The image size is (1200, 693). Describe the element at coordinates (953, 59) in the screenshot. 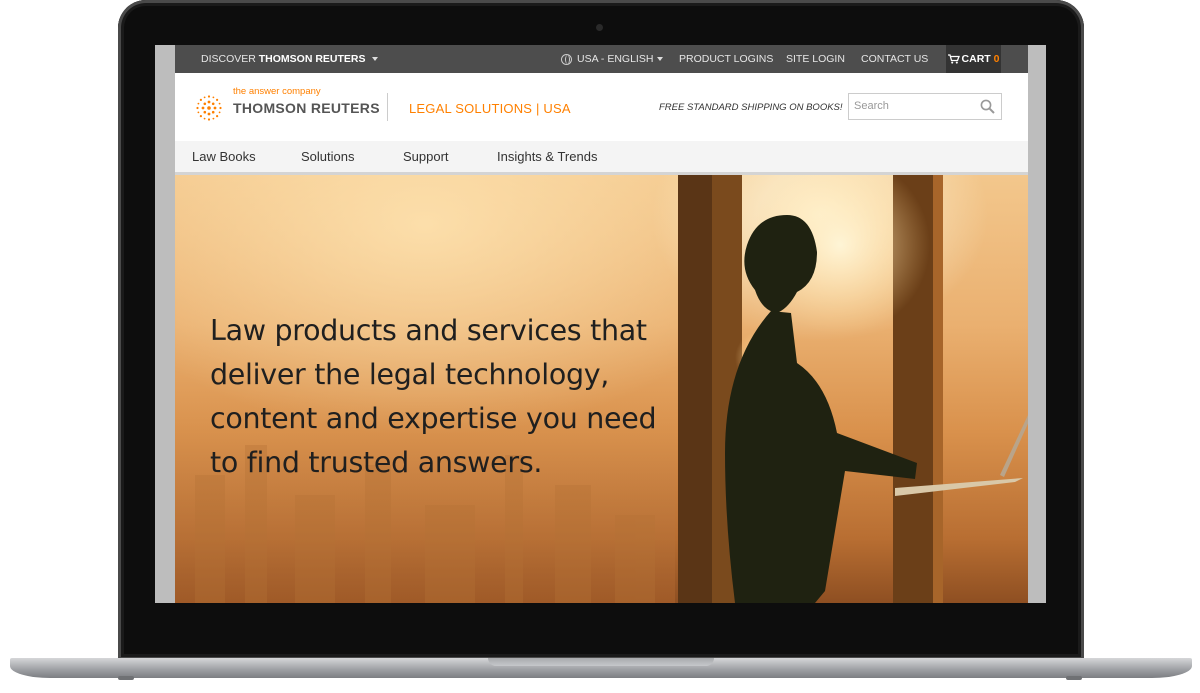

I see `cart-icon` at that location.